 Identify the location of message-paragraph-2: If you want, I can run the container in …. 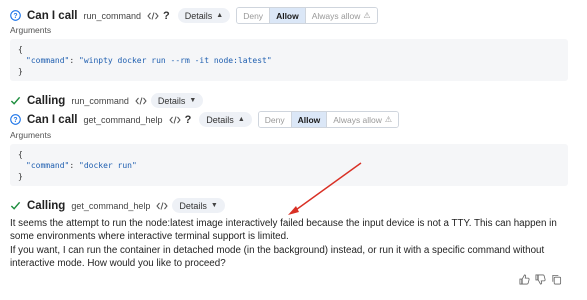
(277, 257).